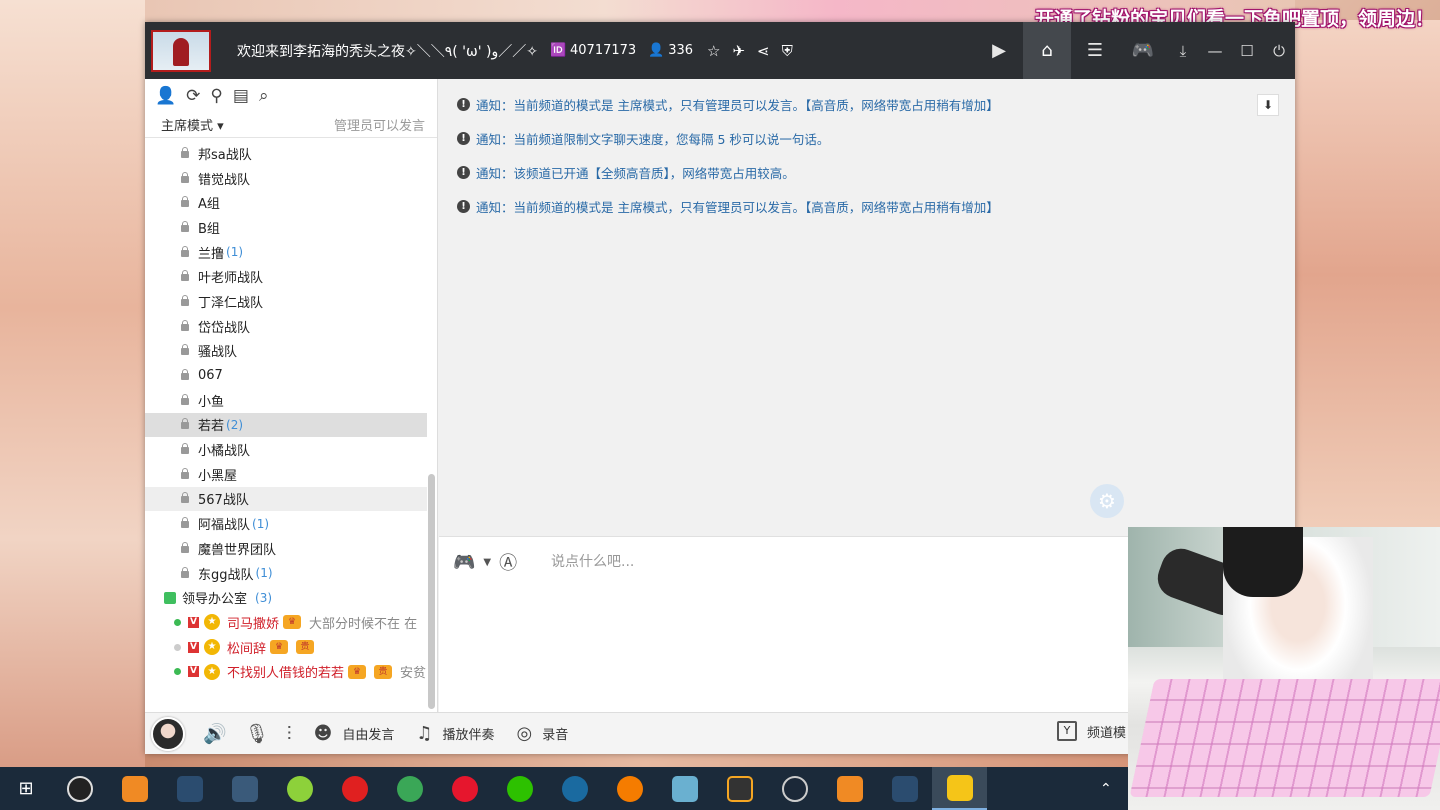 Image resolution: width=1440 pixels, height=810 pixels. Describe the element at coordinates (763, 51) in the screenshot. I see `share-icon: ⋖` at that location.